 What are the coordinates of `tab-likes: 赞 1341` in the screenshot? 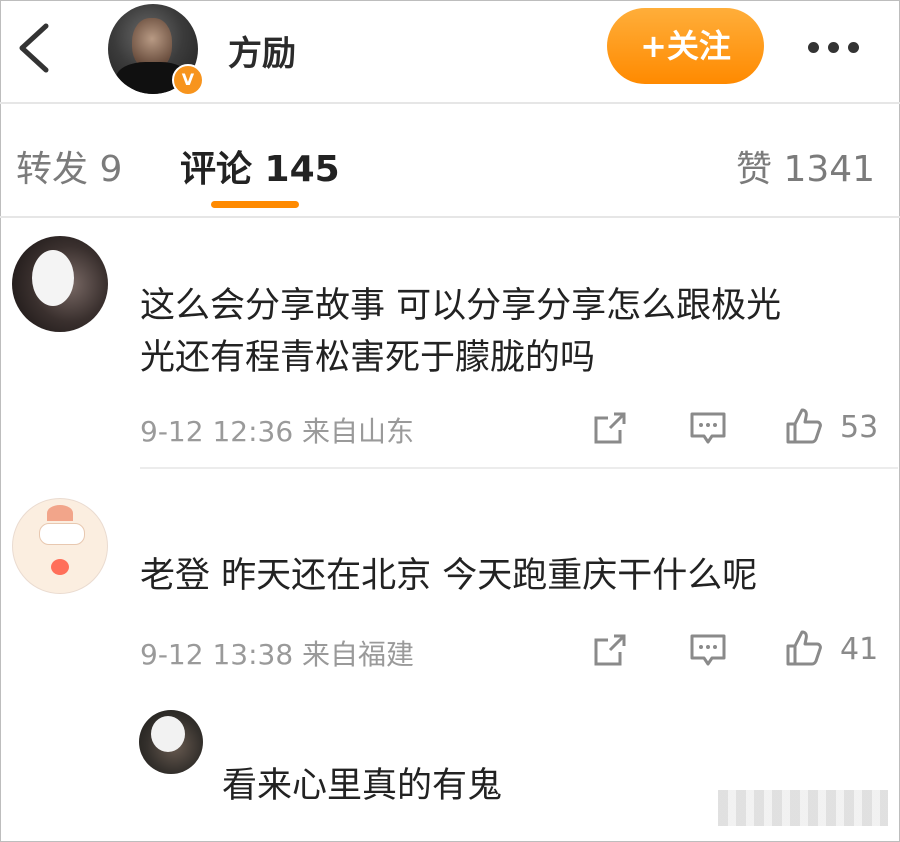 It's located at (805, 166).